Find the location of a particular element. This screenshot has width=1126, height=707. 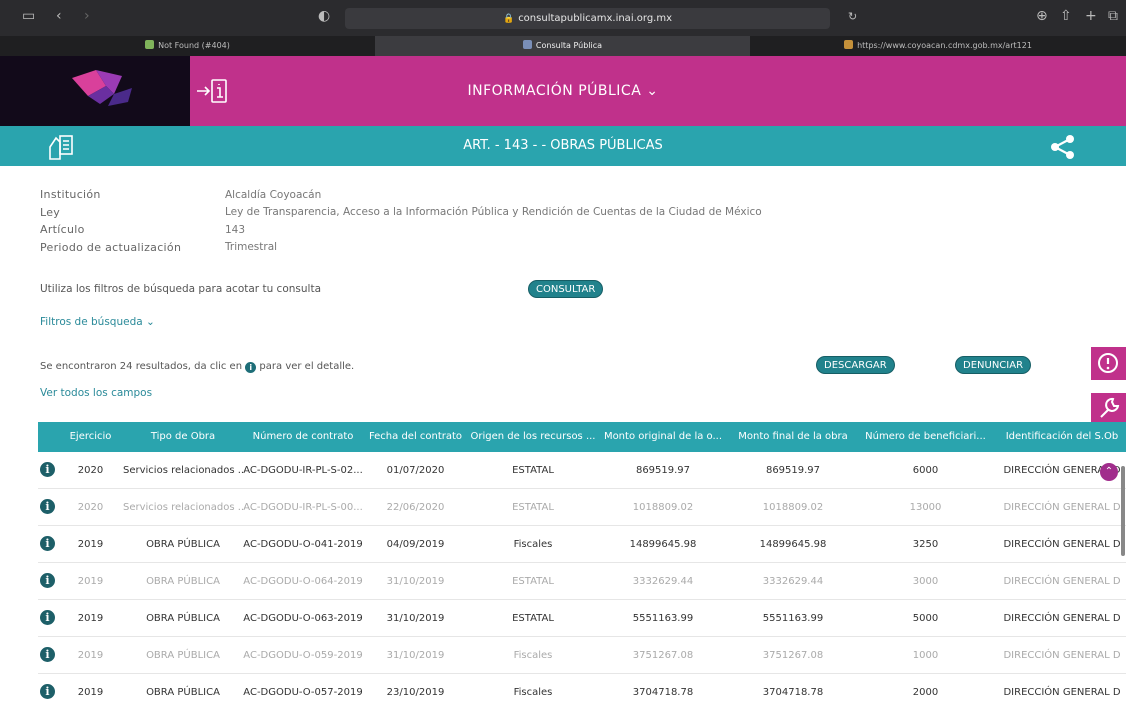

tools-button is located at coordinates (1108, 408).